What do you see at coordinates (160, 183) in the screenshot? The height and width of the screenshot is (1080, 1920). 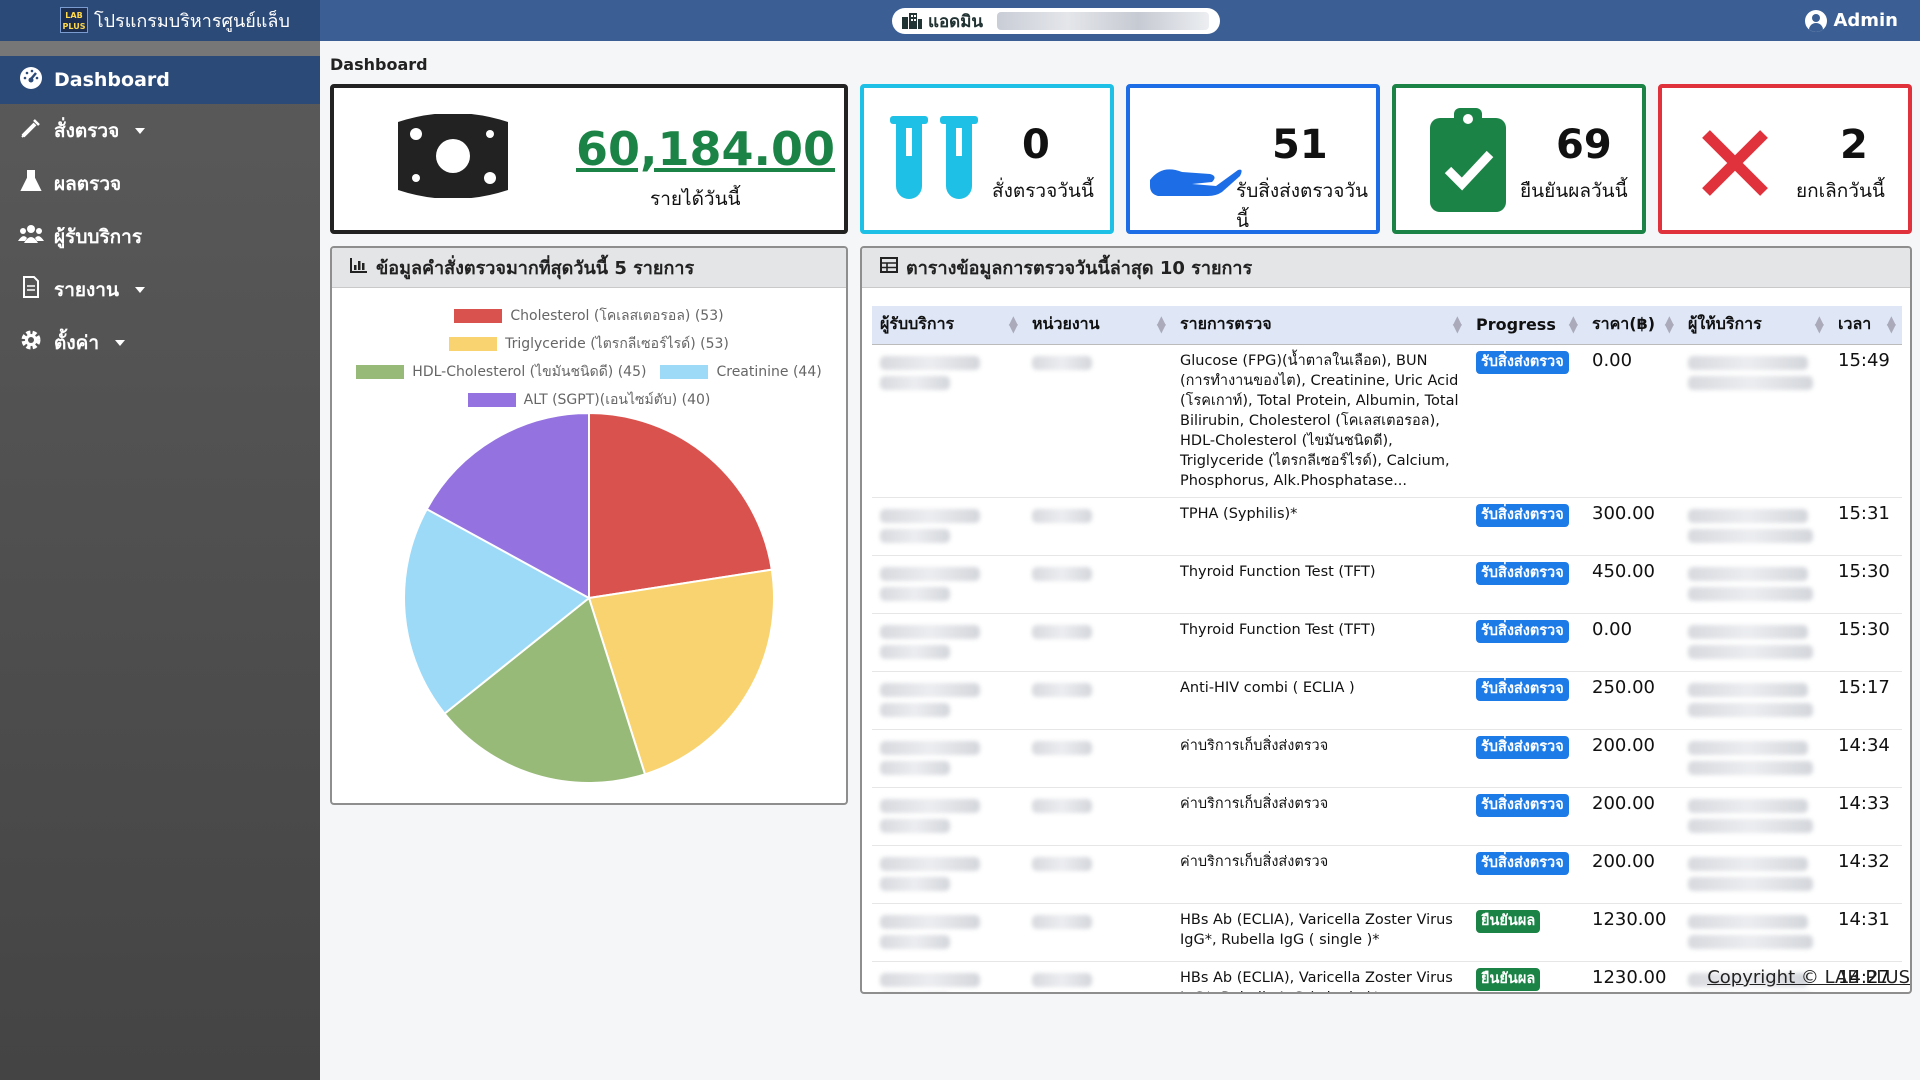 I see `sidebar-item-results: ผลตรวจ` at bounding box center [160, 183].